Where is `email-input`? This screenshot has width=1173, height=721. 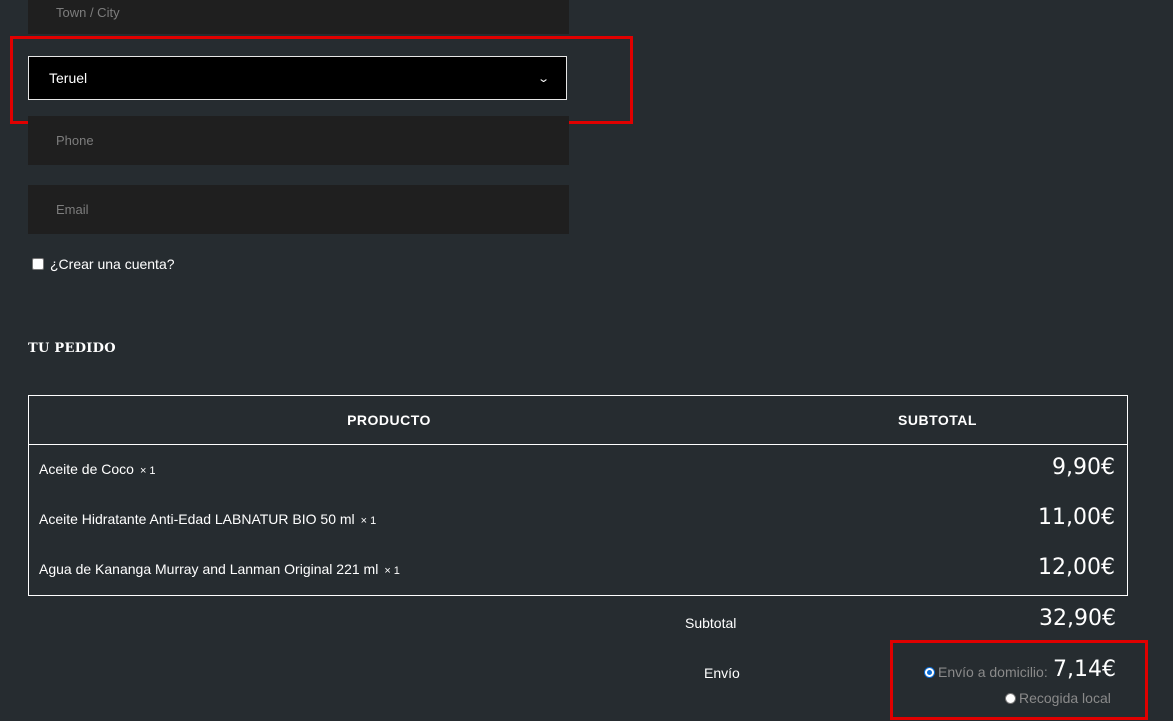 email-input is located at coordinates (312, 209).